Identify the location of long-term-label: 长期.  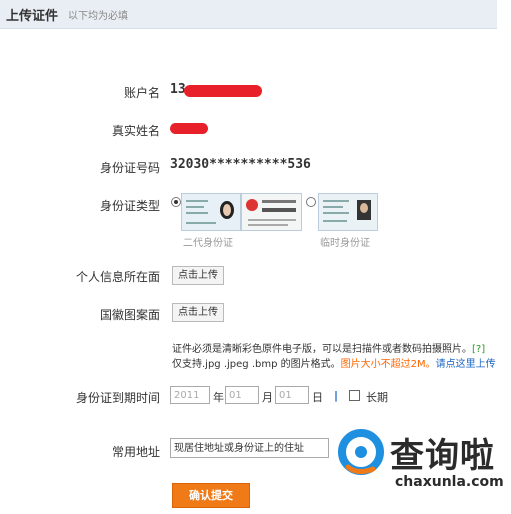
(377, 397).